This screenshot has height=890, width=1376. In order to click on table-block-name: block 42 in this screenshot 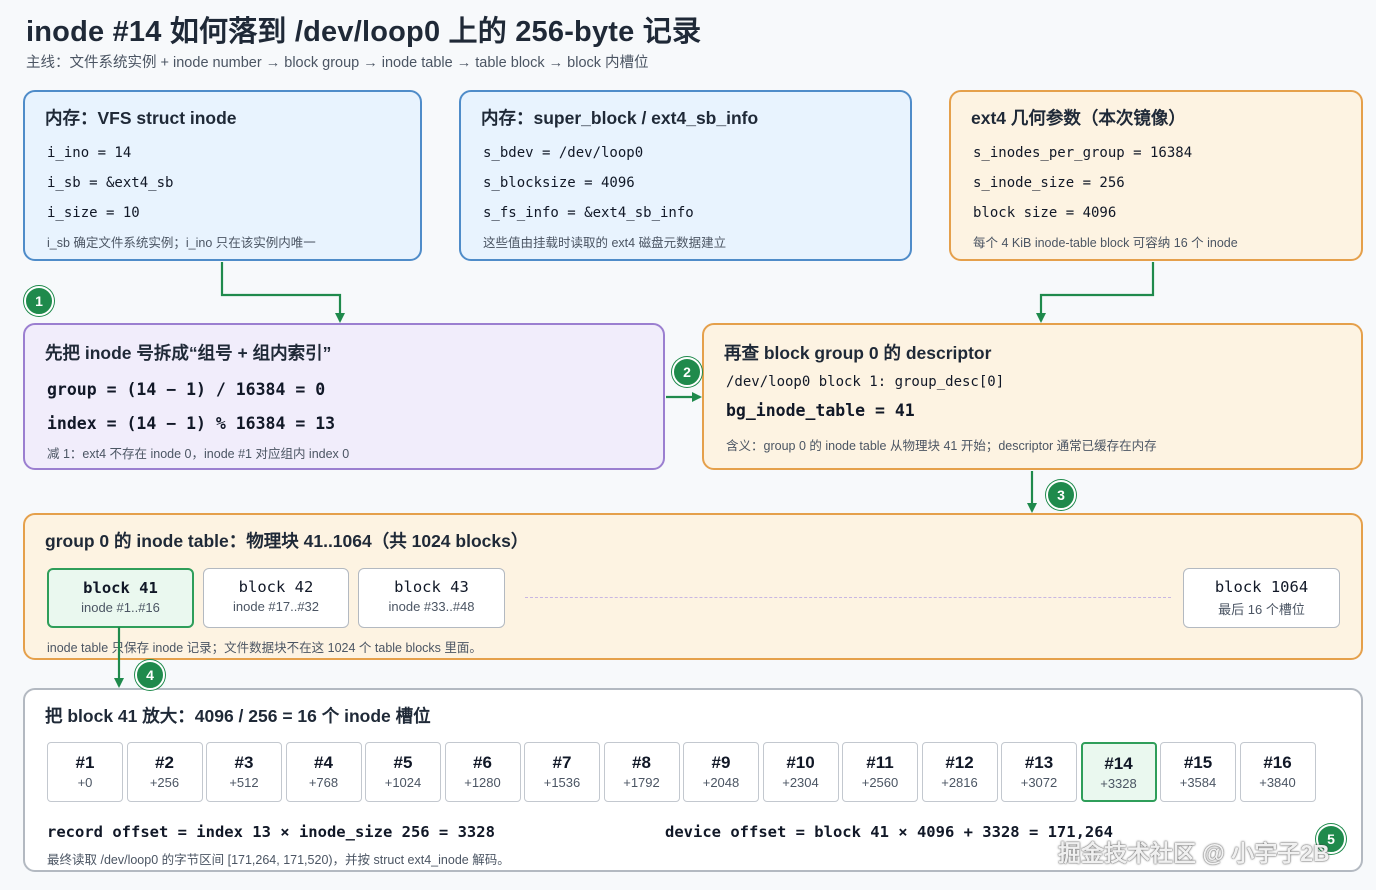, I will do `click(276, 587)`.